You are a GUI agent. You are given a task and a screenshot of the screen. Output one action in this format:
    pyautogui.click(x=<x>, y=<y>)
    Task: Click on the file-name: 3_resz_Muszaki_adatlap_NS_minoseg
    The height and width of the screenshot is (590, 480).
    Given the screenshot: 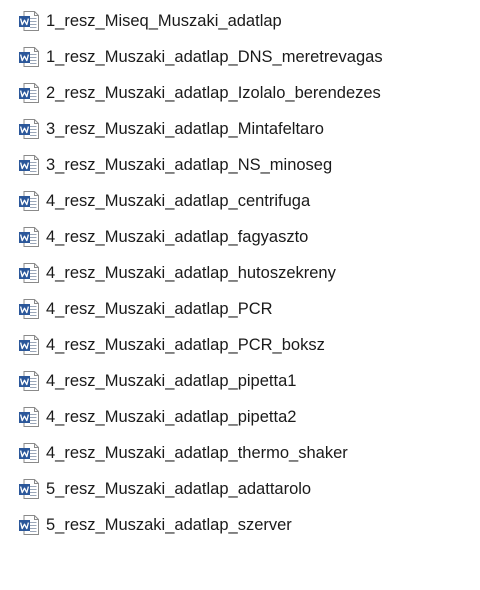 What is the action you would take?
    pyautogui.click(x=189, y=164)
    